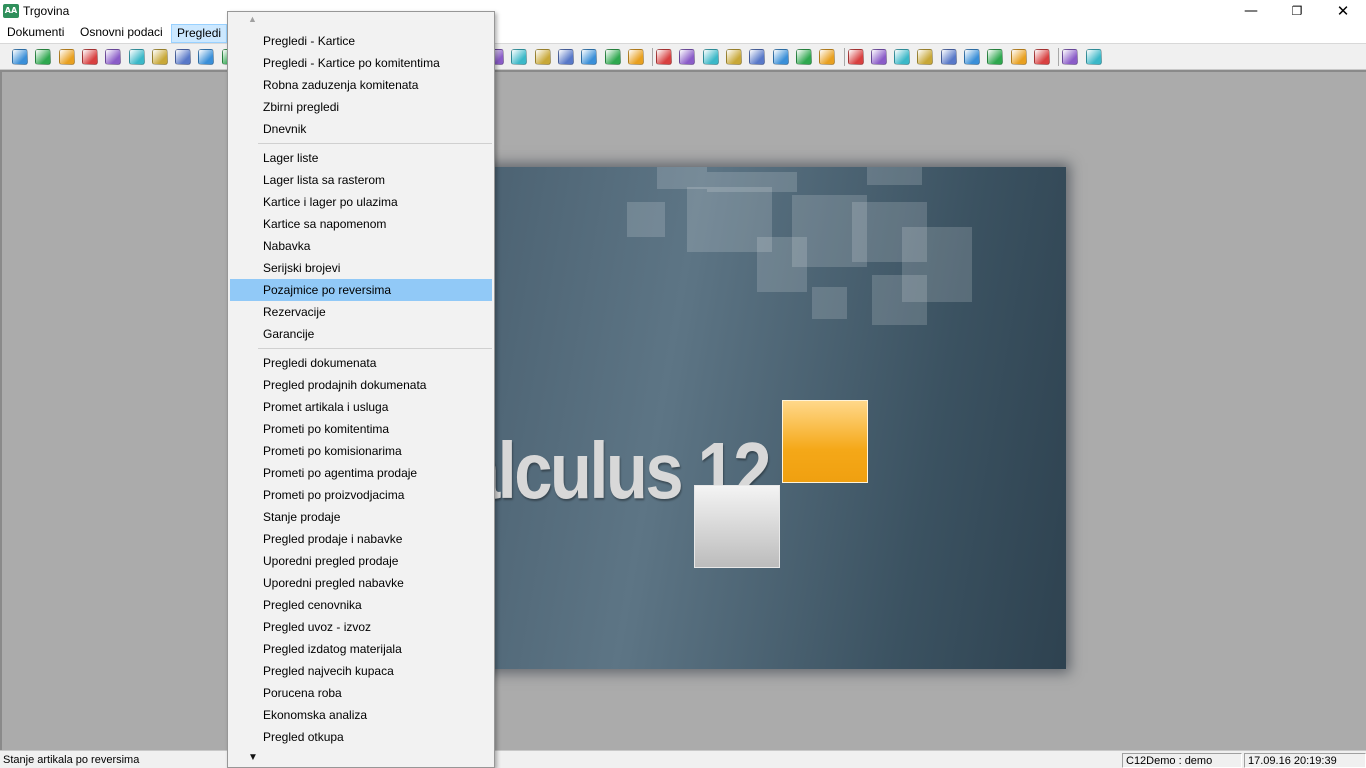 This screenshot has height=768, width=1366. I want to click on refresh-doc-icon, so click(687, 57).